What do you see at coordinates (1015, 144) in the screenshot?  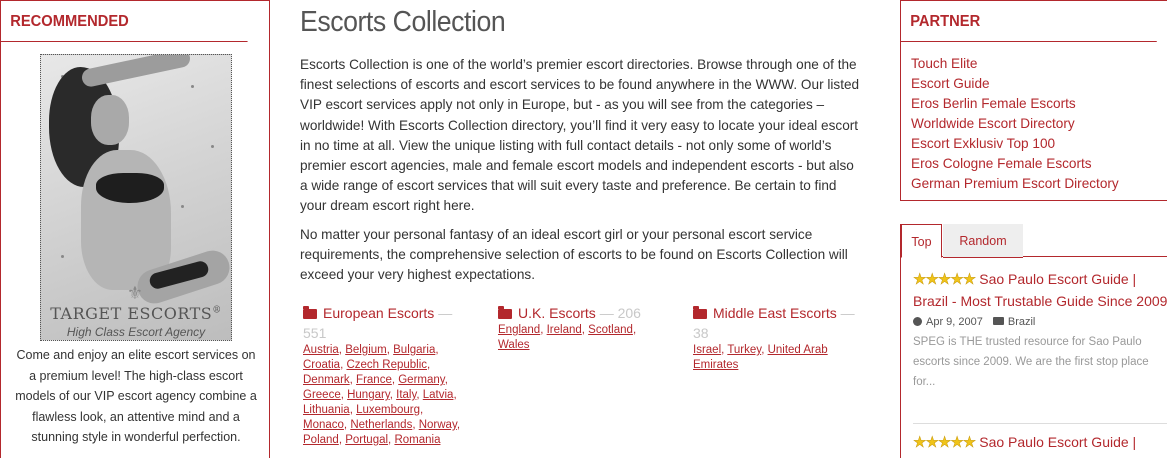 I see `partner-link: Escort Exklusiv Top 100` at bounding box center [1015, 144].